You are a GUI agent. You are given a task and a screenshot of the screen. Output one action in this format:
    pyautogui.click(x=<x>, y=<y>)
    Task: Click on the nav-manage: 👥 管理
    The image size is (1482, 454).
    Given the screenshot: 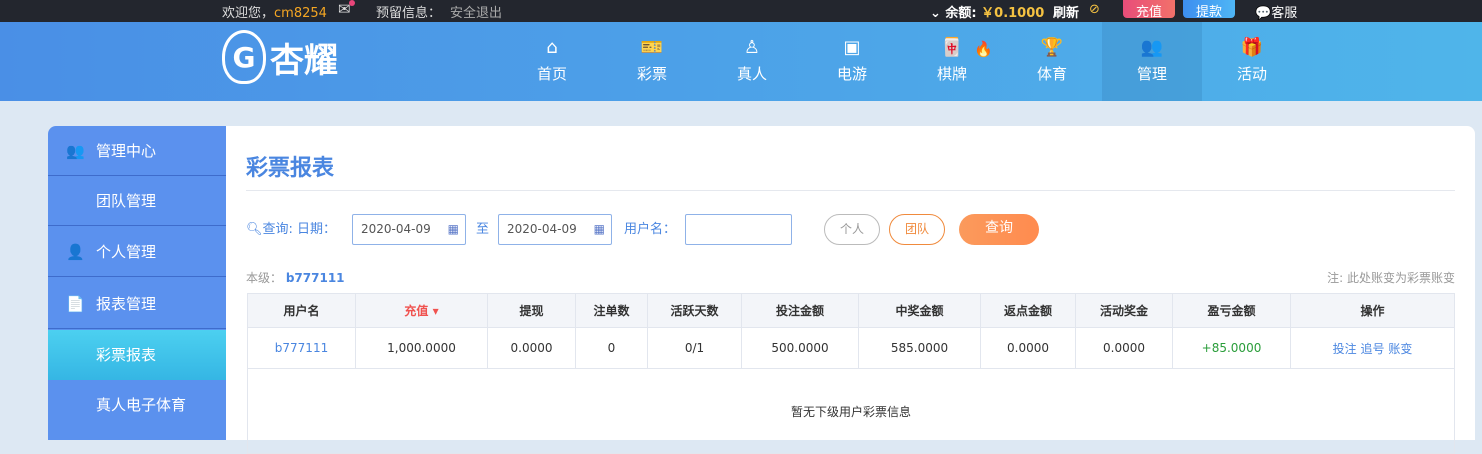 What is the action you would take?
    pyautogui.click(x=1152, y=61)
    